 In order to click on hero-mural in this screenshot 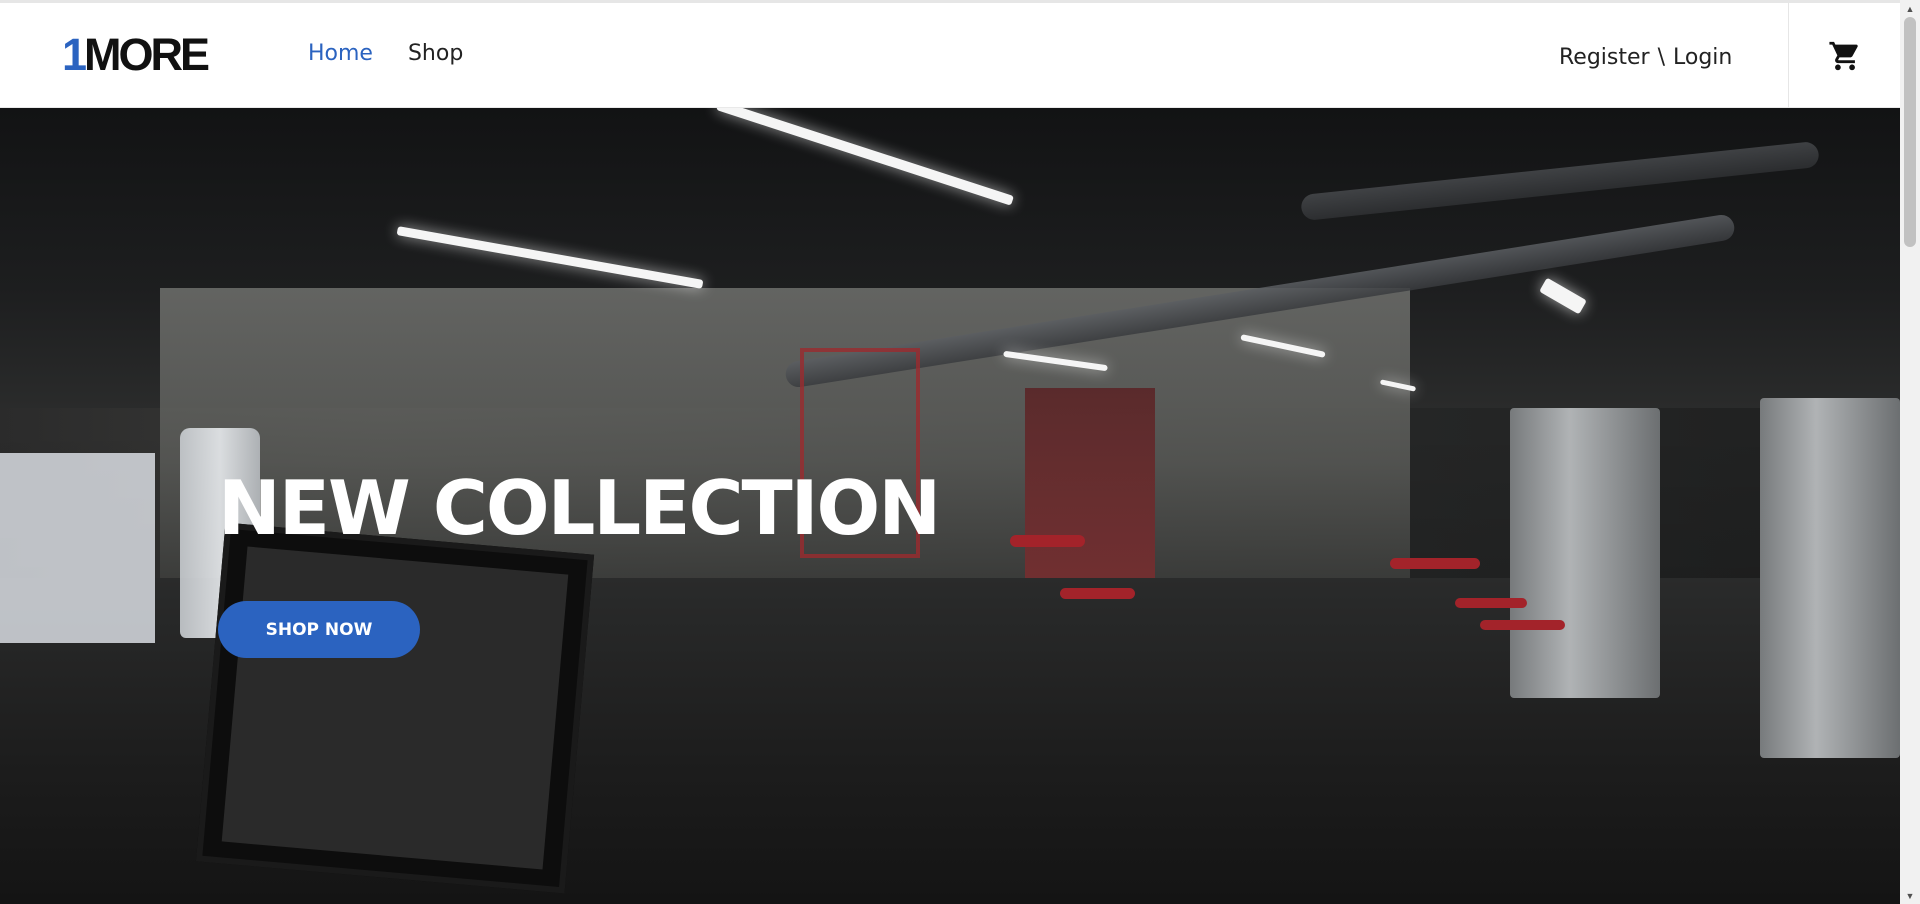, I will do `click(1090, 483)`.